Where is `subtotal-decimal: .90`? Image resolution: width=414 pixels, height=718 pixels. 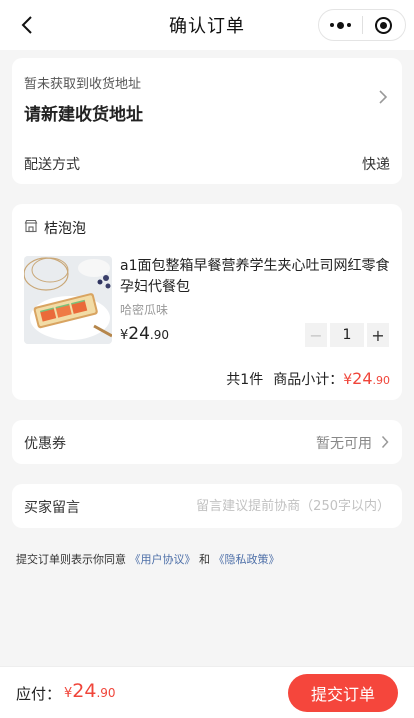
subtotal-decimal: .90 is located at coordinates (381, 380).